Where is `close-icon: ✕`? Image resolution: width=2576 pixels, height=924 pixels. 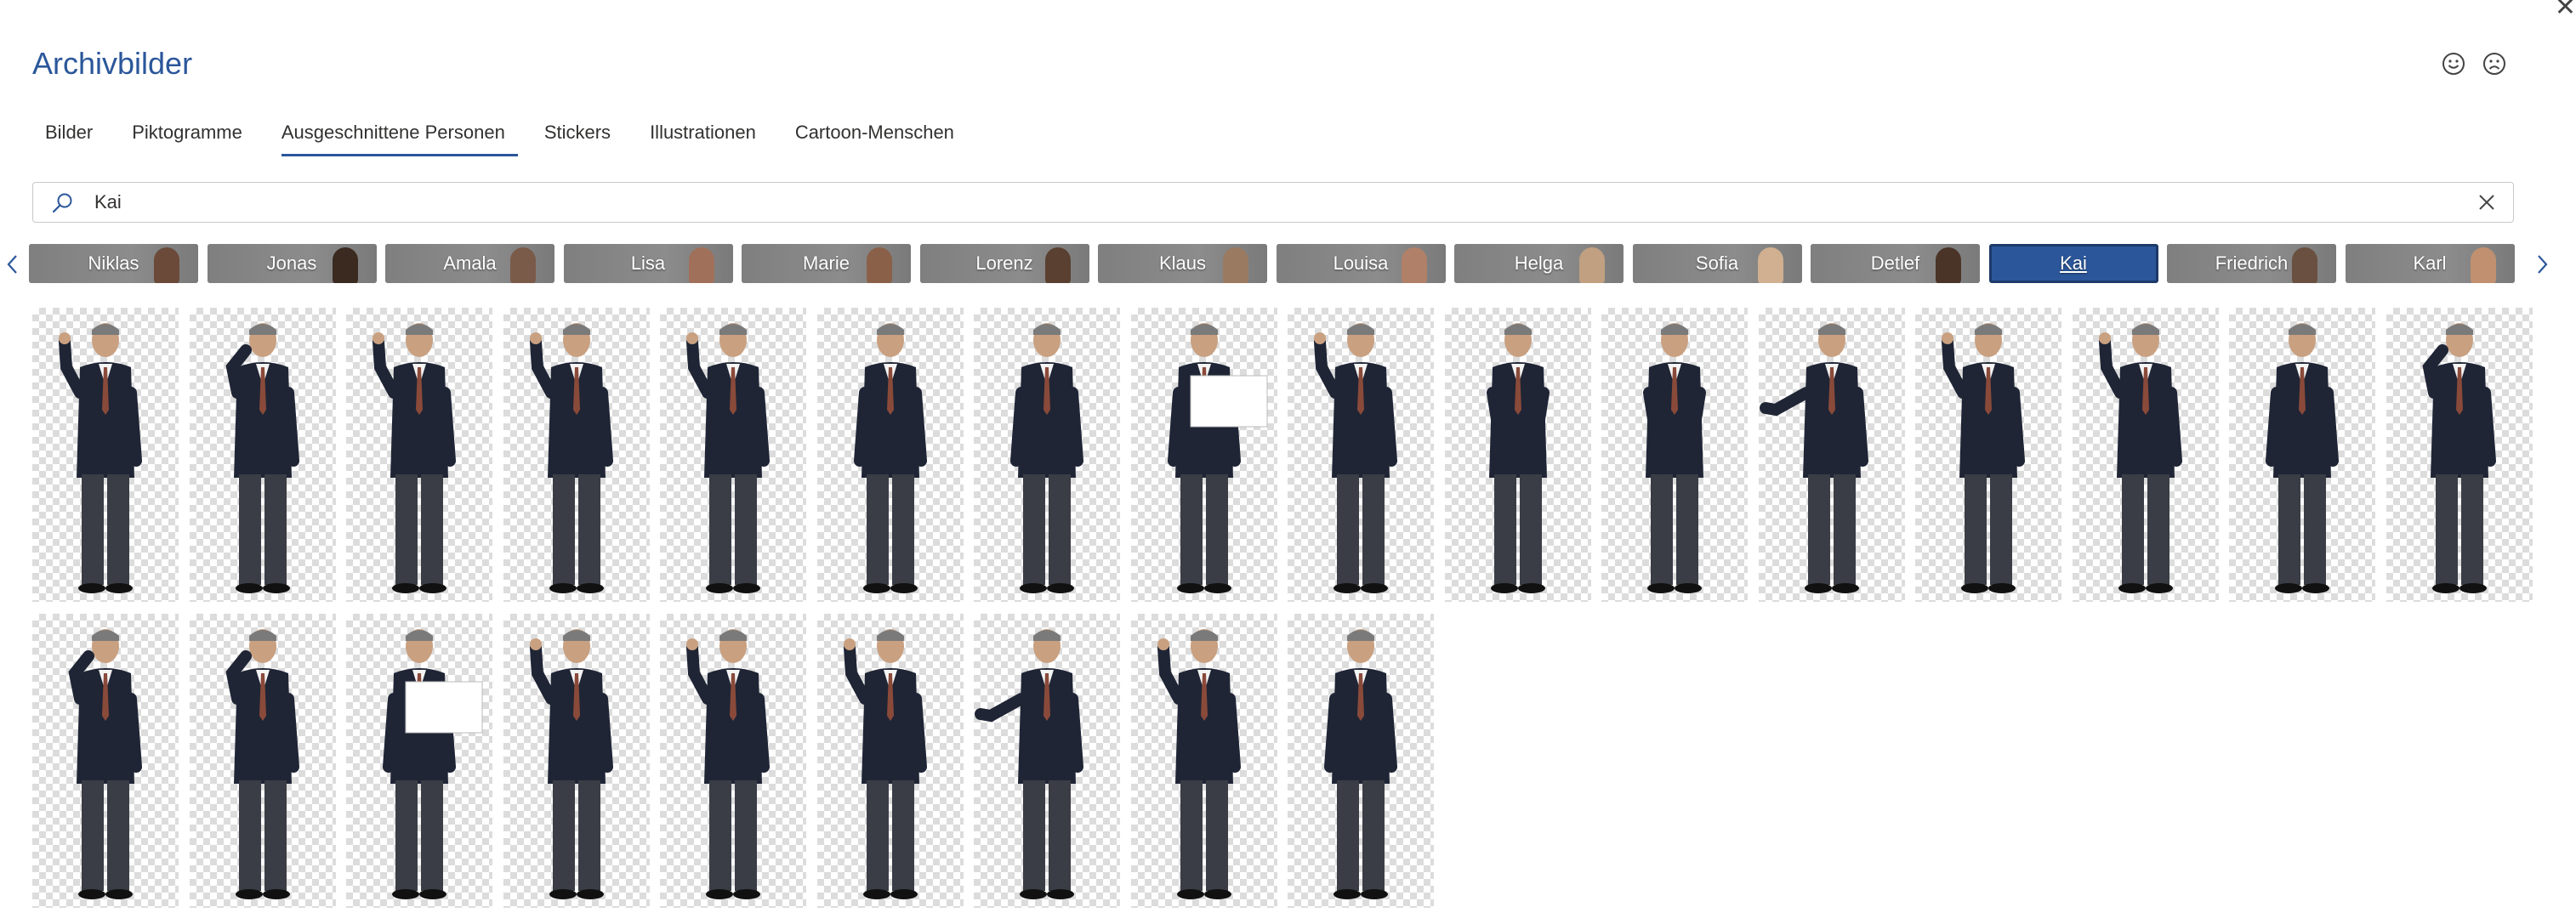
close-icon: ✕ is located at coordinates (2565, 10).